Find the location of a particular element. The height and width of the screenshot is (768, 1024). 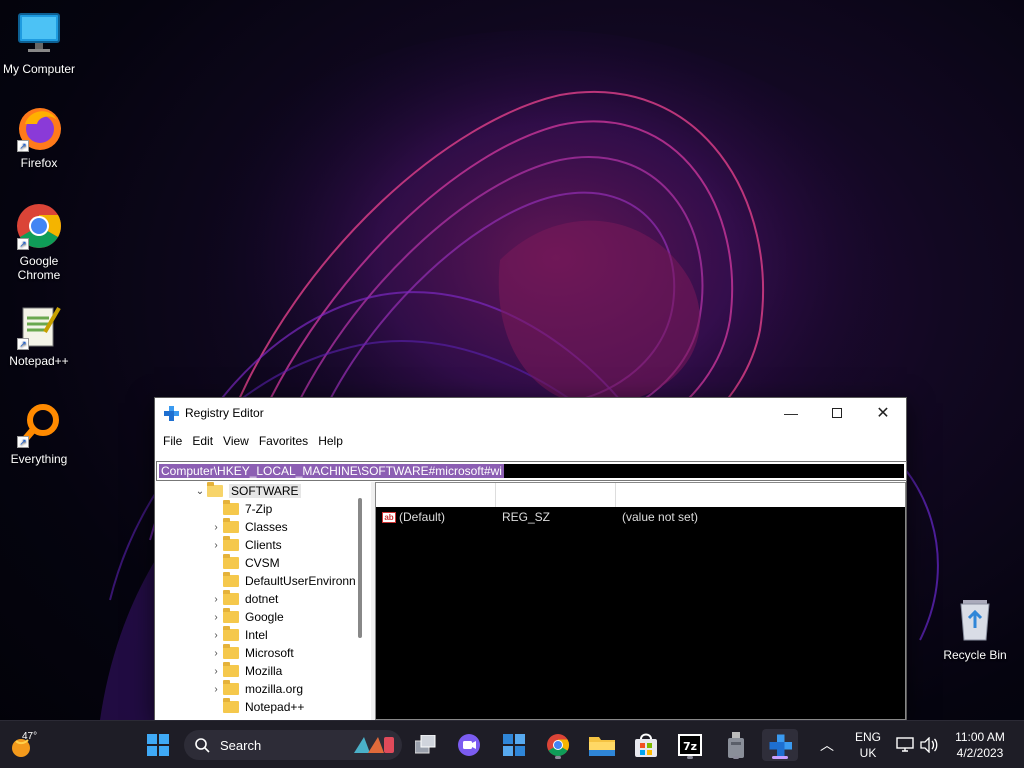

start-button is located at coordinates (158, 745).